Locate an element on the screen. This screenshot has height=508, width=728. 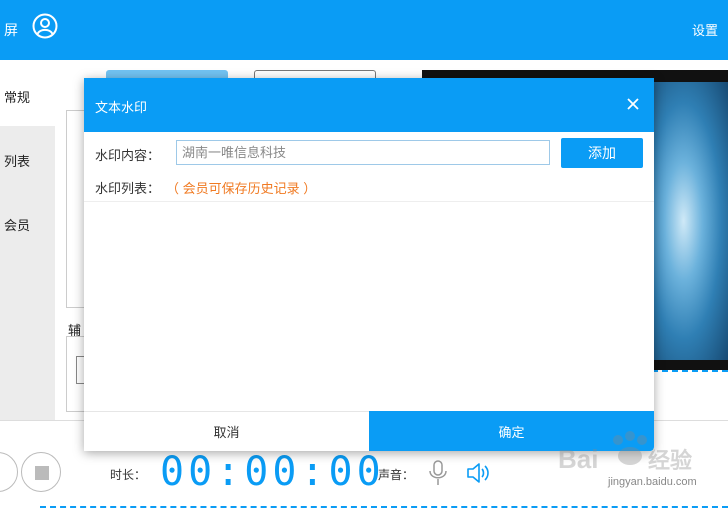
sidebar-item-general: 常规 is located at coordinates (17, 96).